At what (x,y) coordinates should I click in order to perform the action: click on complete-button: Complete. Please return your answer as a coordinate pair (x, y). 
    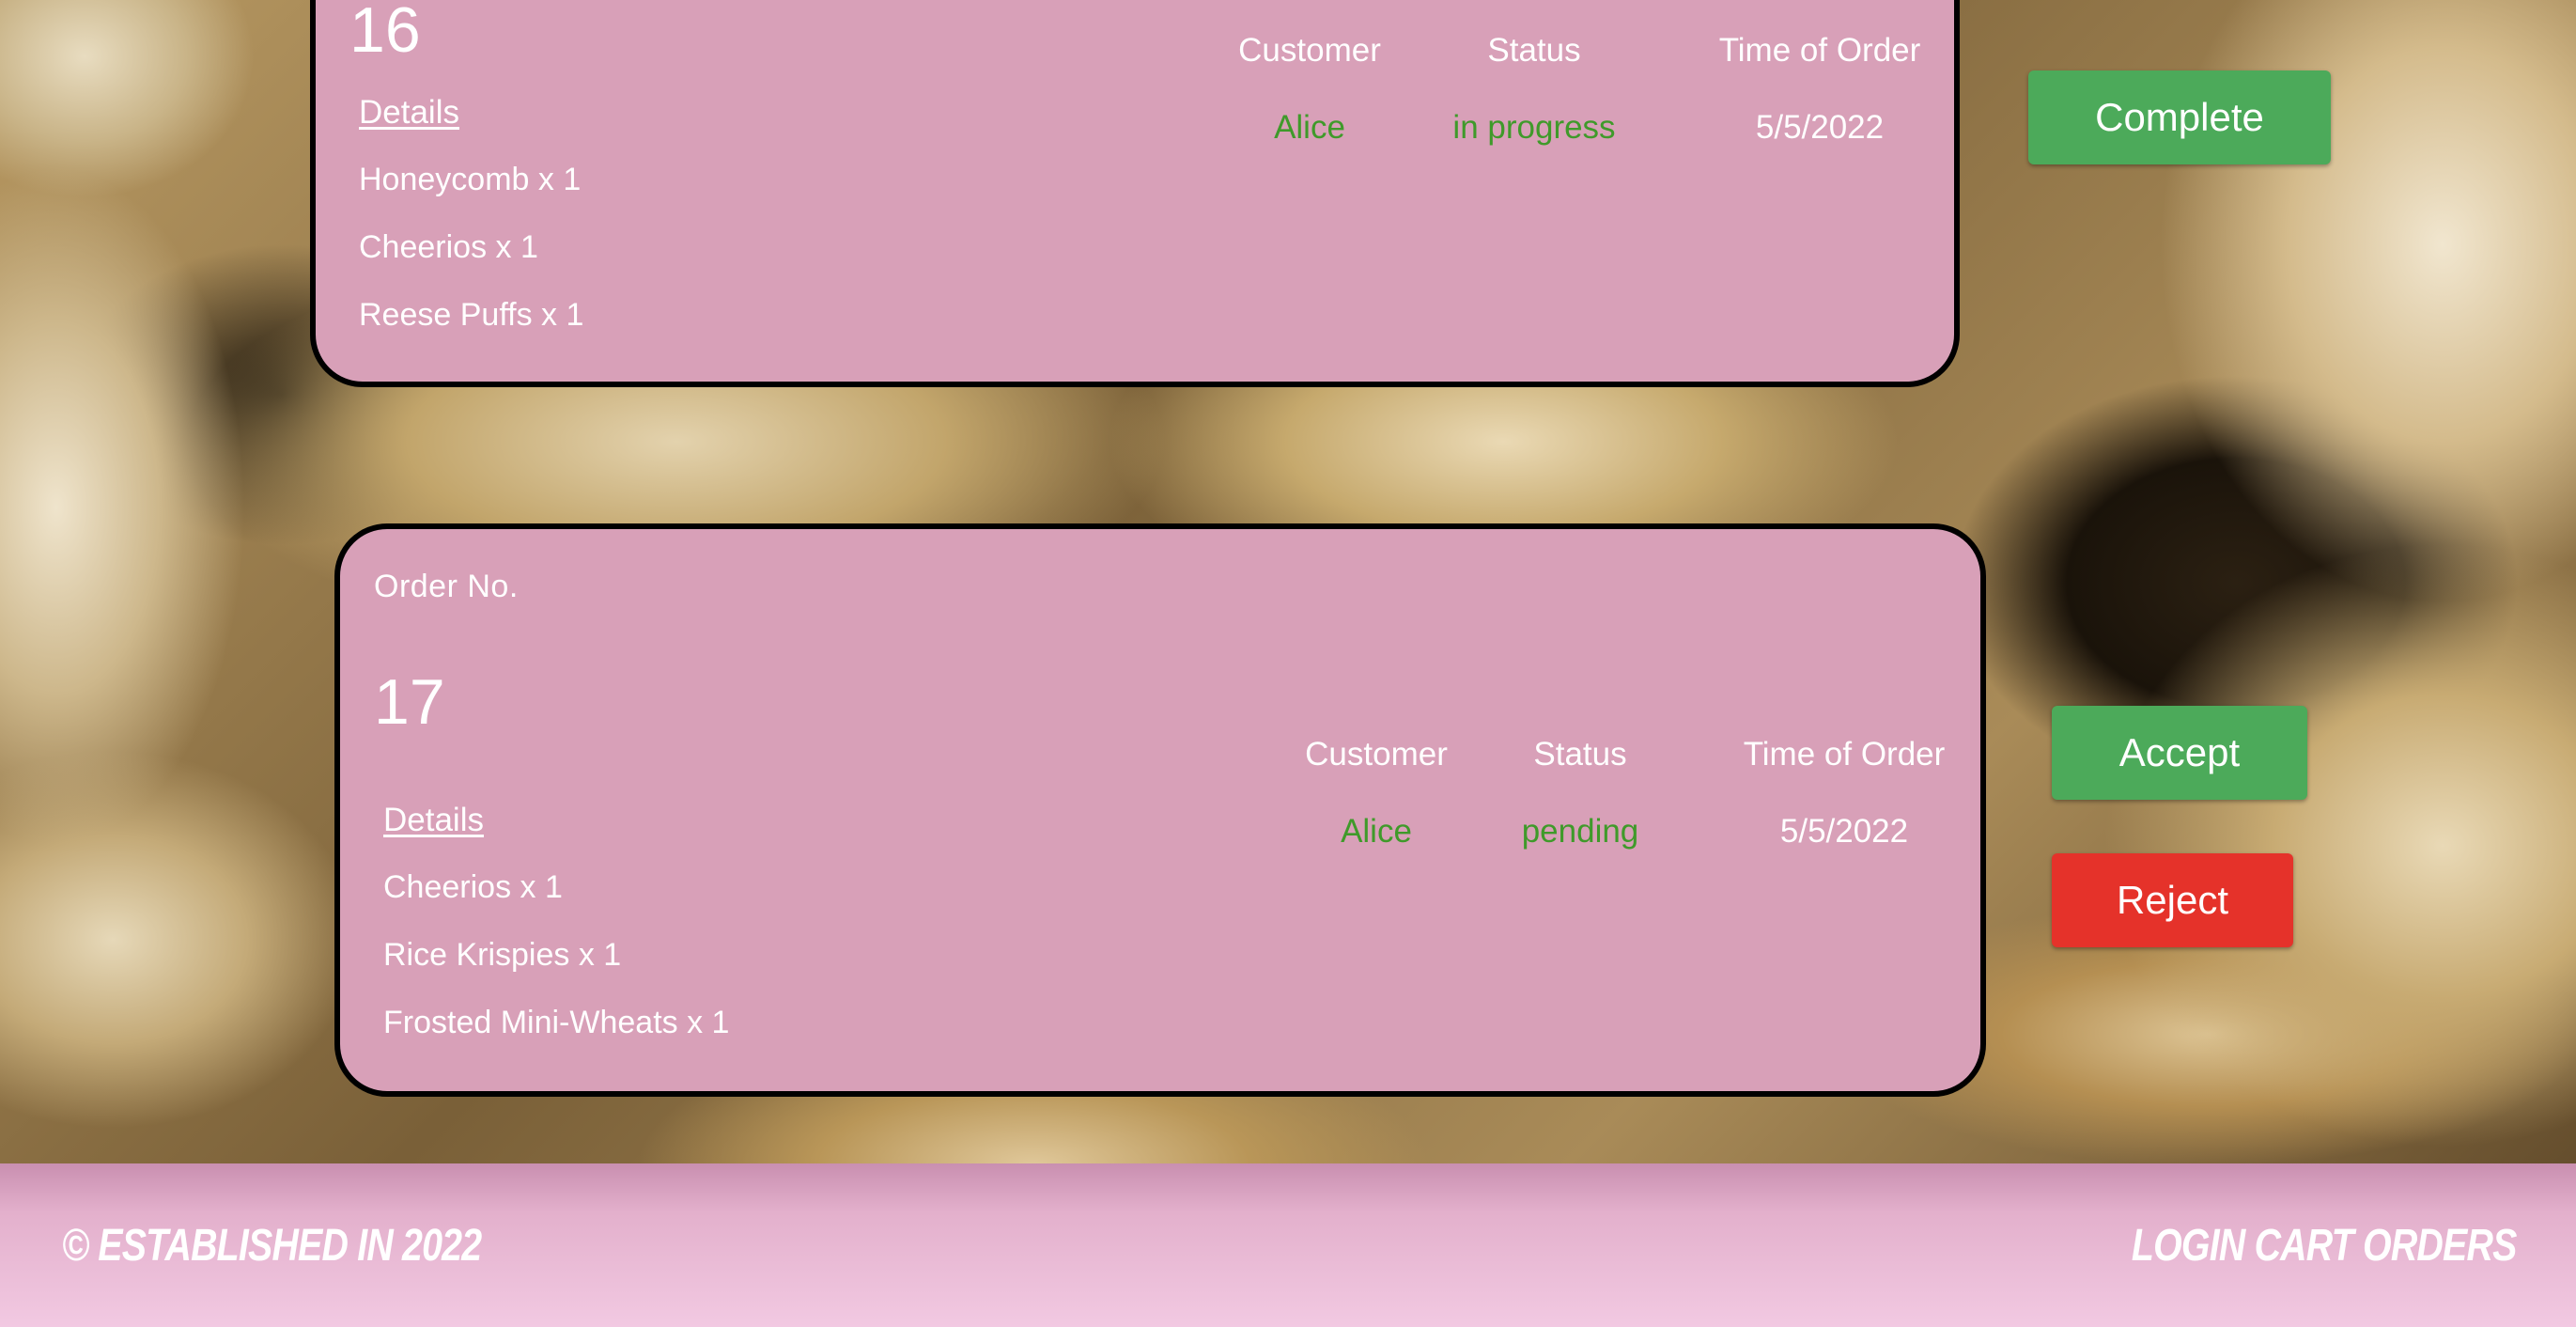
    Looking at the image, I should click on (2179, 117).